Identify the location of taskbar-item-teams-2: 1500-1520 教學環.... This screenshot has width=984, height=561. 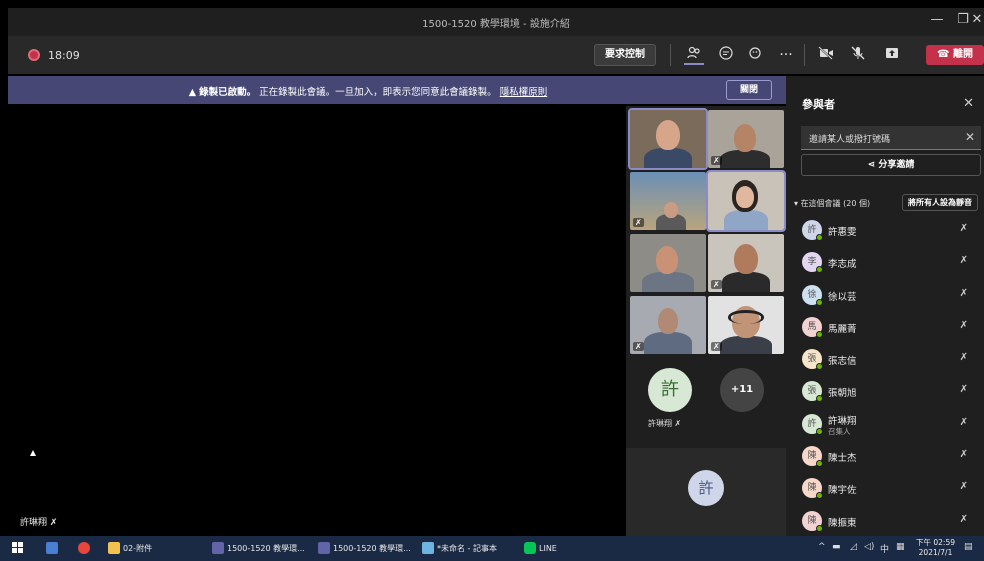
(364, 548).